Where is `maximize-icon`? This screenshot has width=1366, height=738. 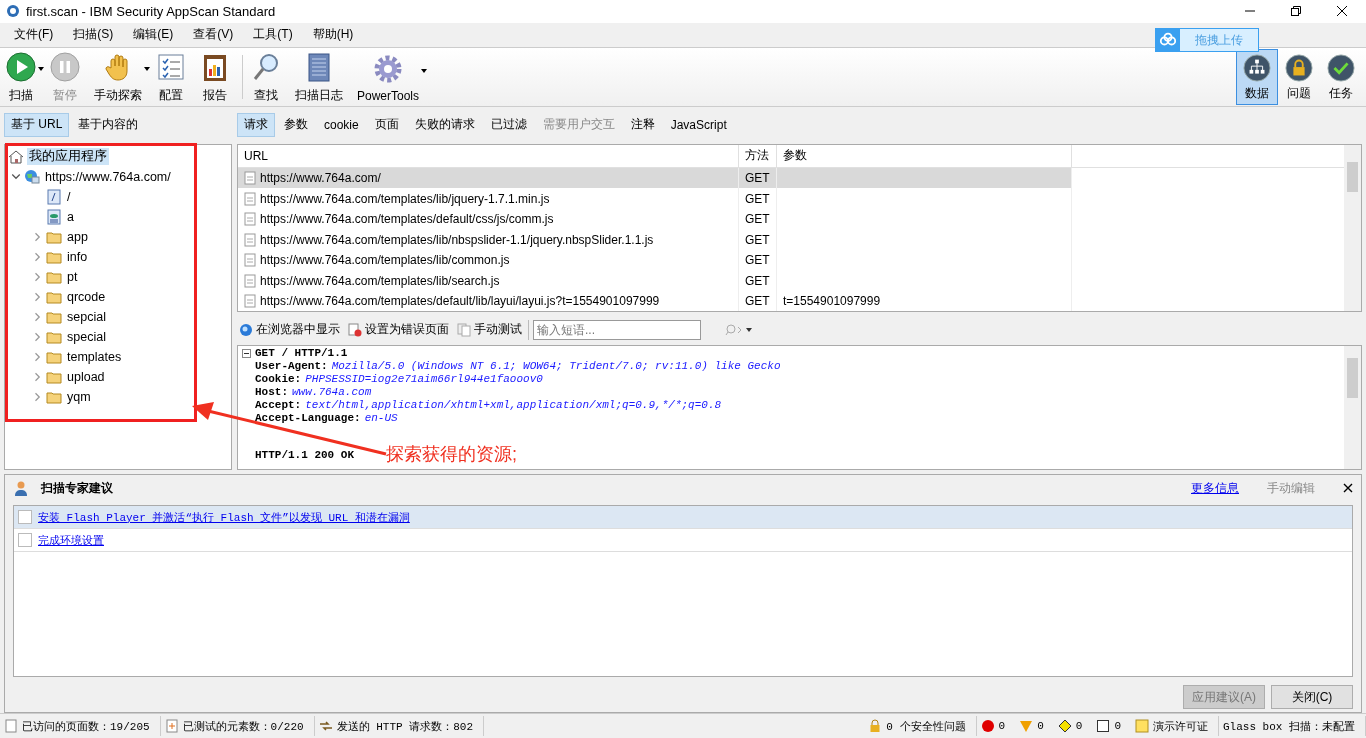
maximize-icon is located at coordinates (1296, 11).